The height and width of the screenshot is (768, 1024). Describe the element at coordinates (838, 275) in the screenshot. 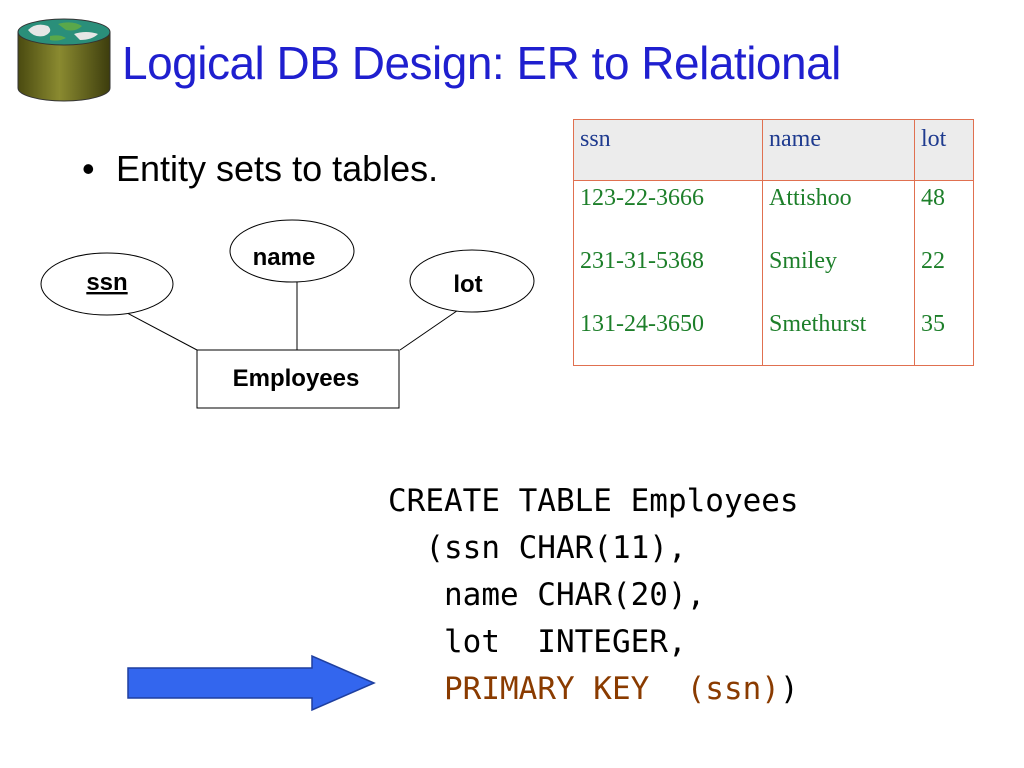

I see `table-cell: Smiley` at that location.